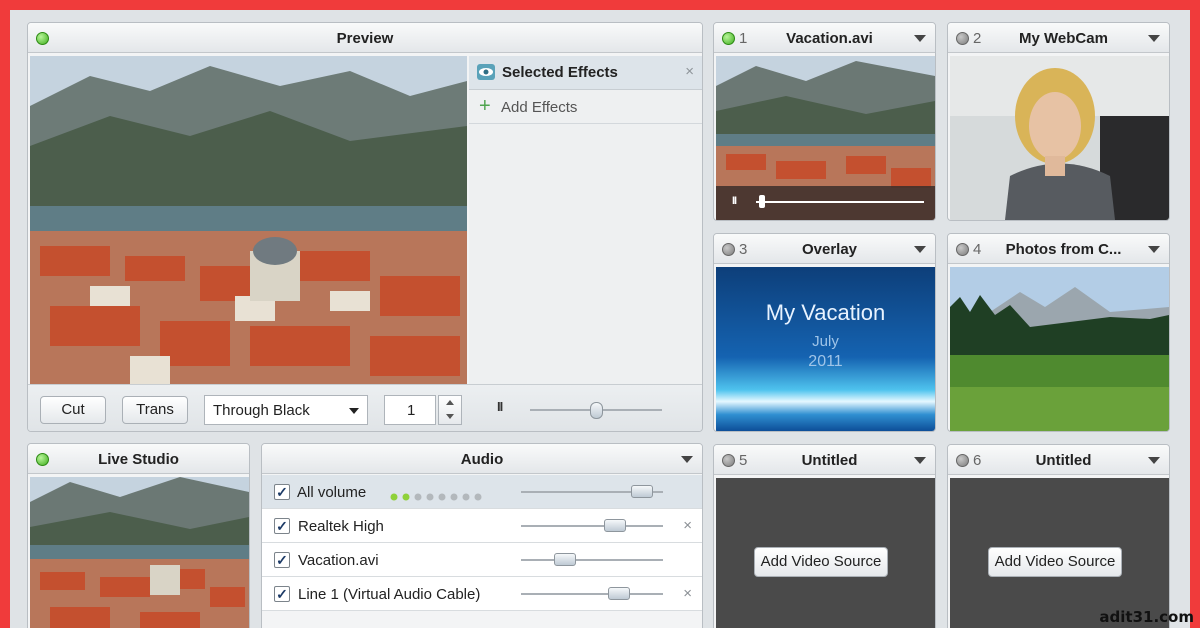 This screenshot has height=628, width=1200. I want to click on source-number: 3, so click(743, 249).